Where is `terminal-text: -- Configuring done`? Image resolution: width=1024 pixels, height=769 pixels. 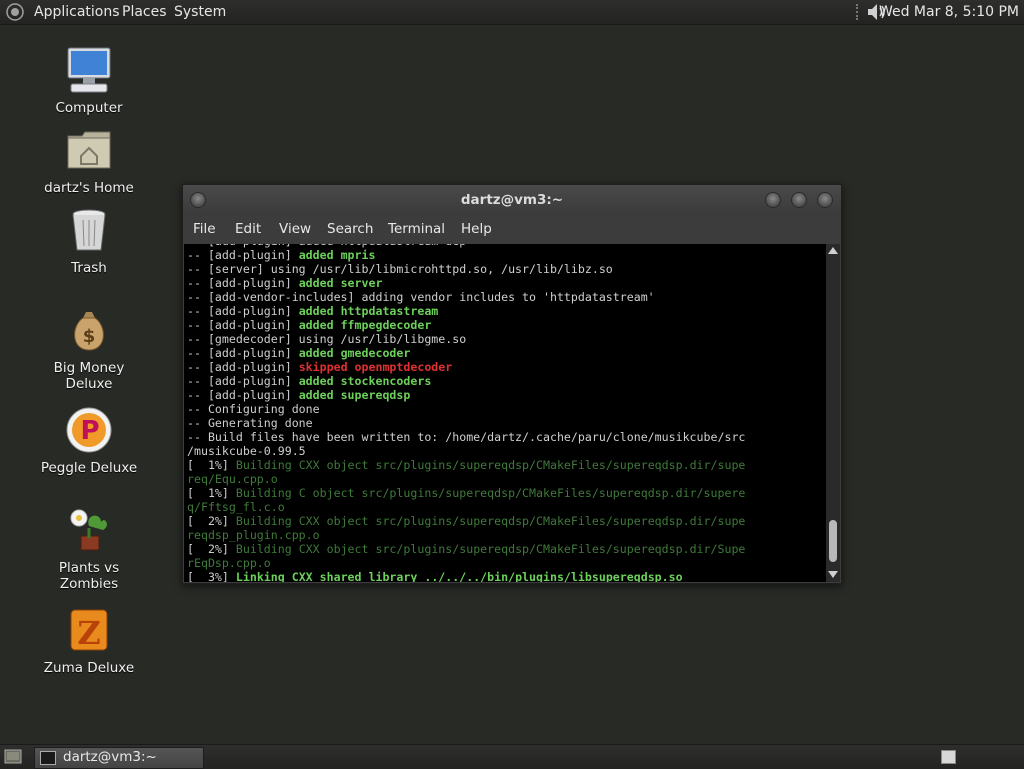
terminal-text: -- Configuring done is located at coordinates (253, 409).